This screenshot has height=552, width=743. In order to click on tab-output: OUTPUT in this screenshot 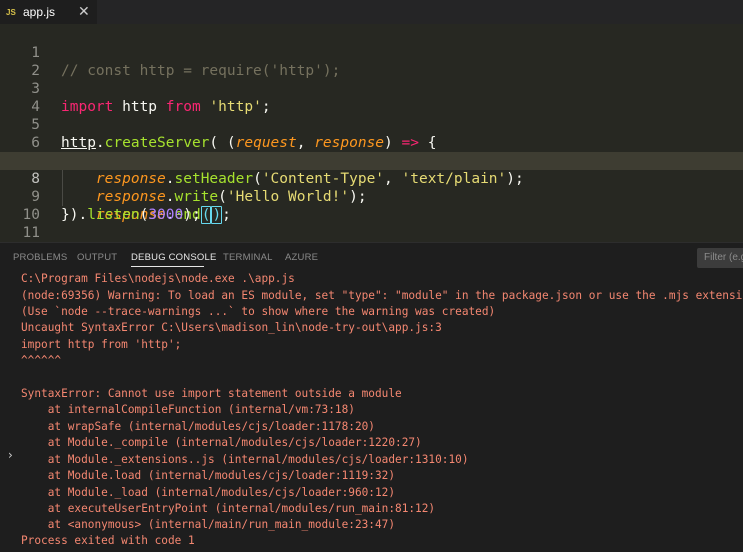, I will do `click(97, 257)`.